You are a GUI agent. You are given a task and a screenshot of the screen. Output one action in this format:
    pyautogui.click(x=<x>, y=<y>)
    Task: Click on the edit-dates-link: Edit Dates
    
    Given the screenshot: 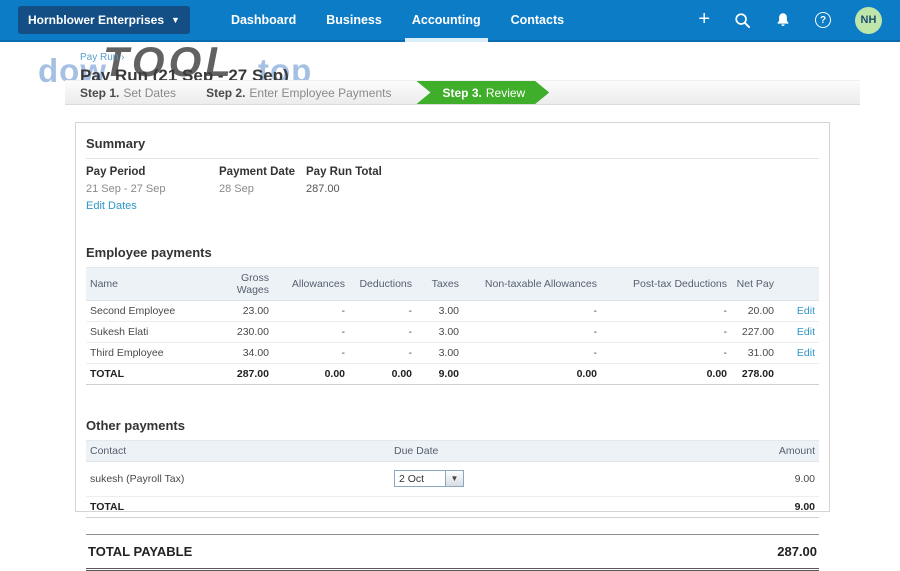 What is the action you would take?
    pyautogui.click(x=111, y=206)
    